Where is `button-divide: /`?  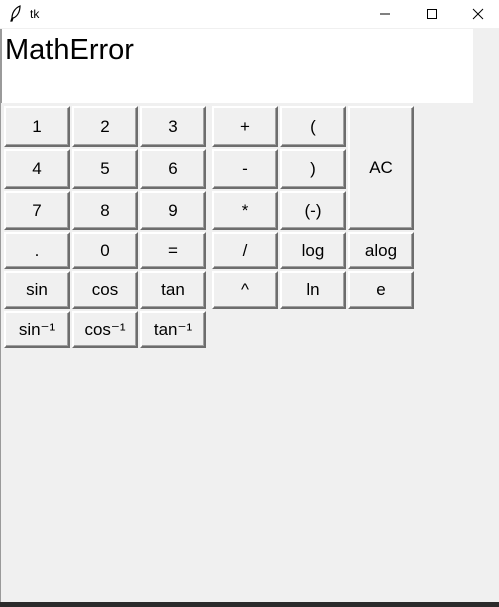 button-divide: / is located at coordinates (245, 250).